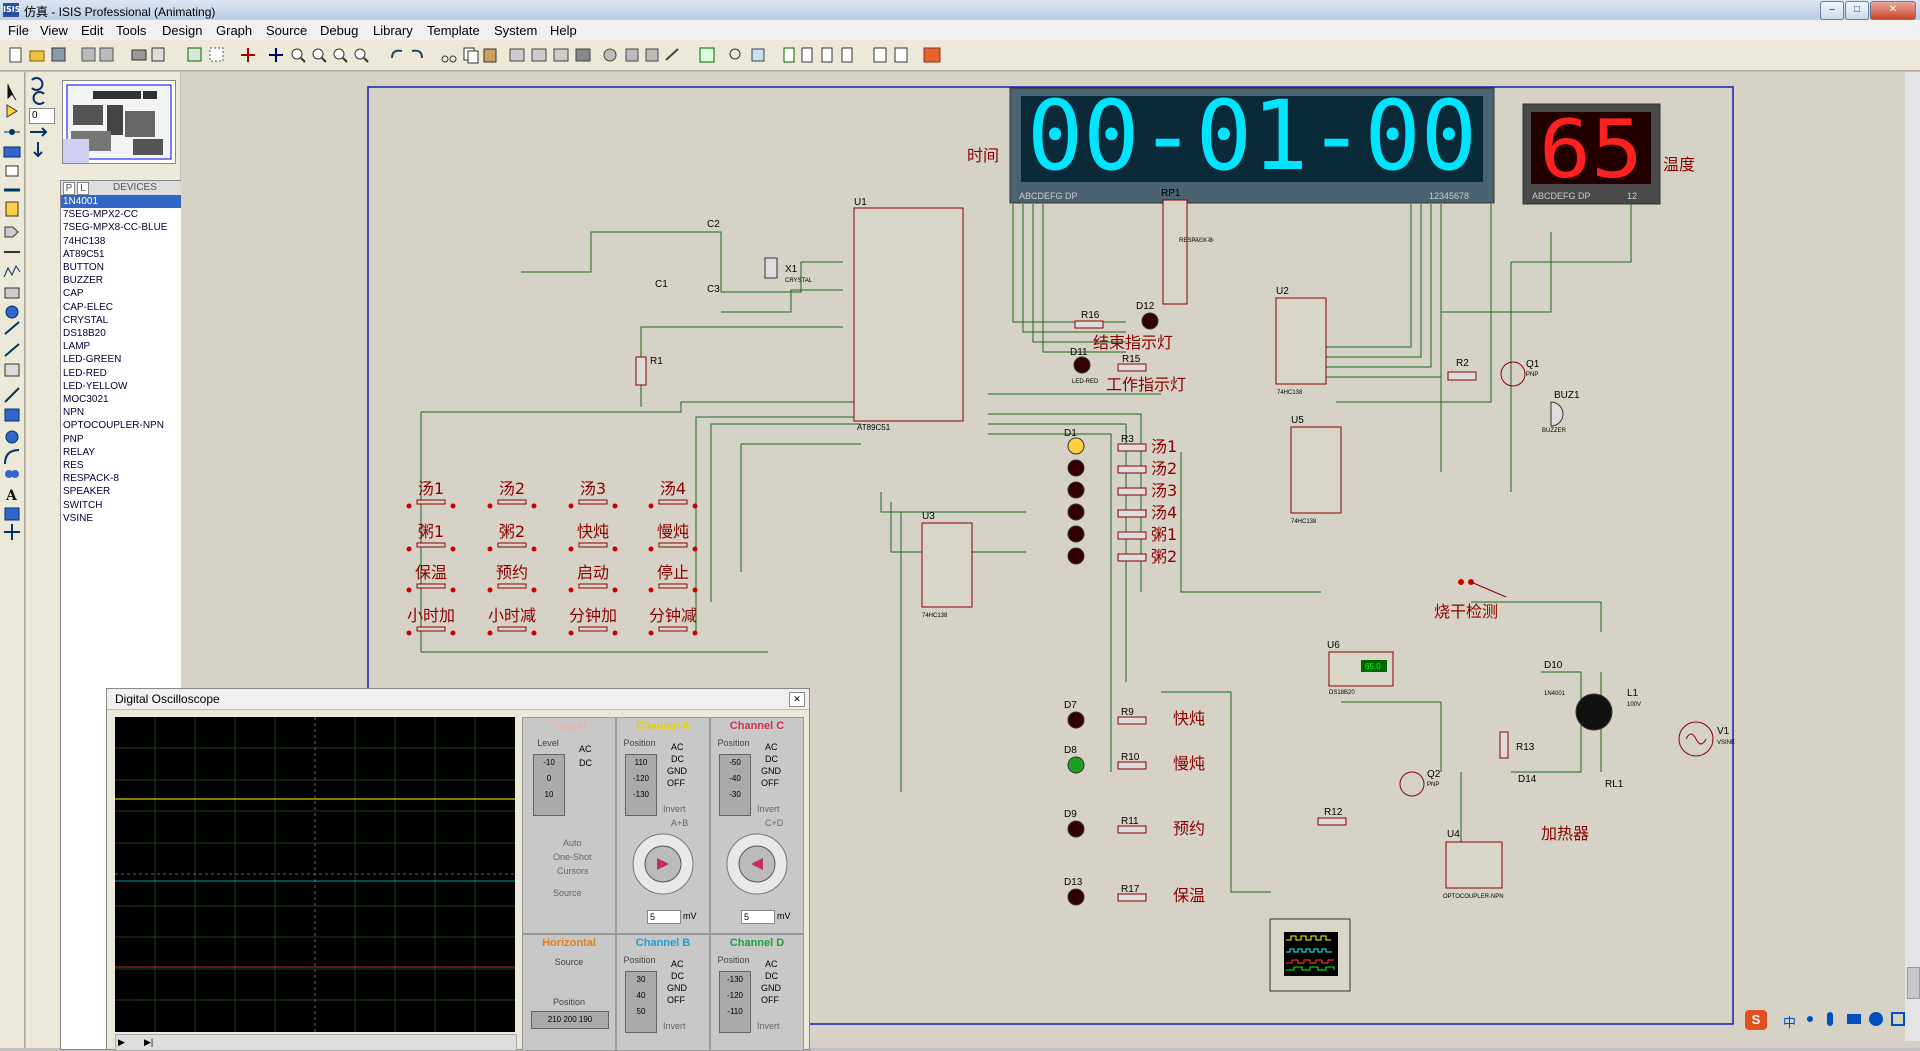 The image size is (1920, 1051). What do you see at coordinates (1913, 983) in the screenshot?
I see `scrollbar-thumb` at bounding box center [1913, 983].